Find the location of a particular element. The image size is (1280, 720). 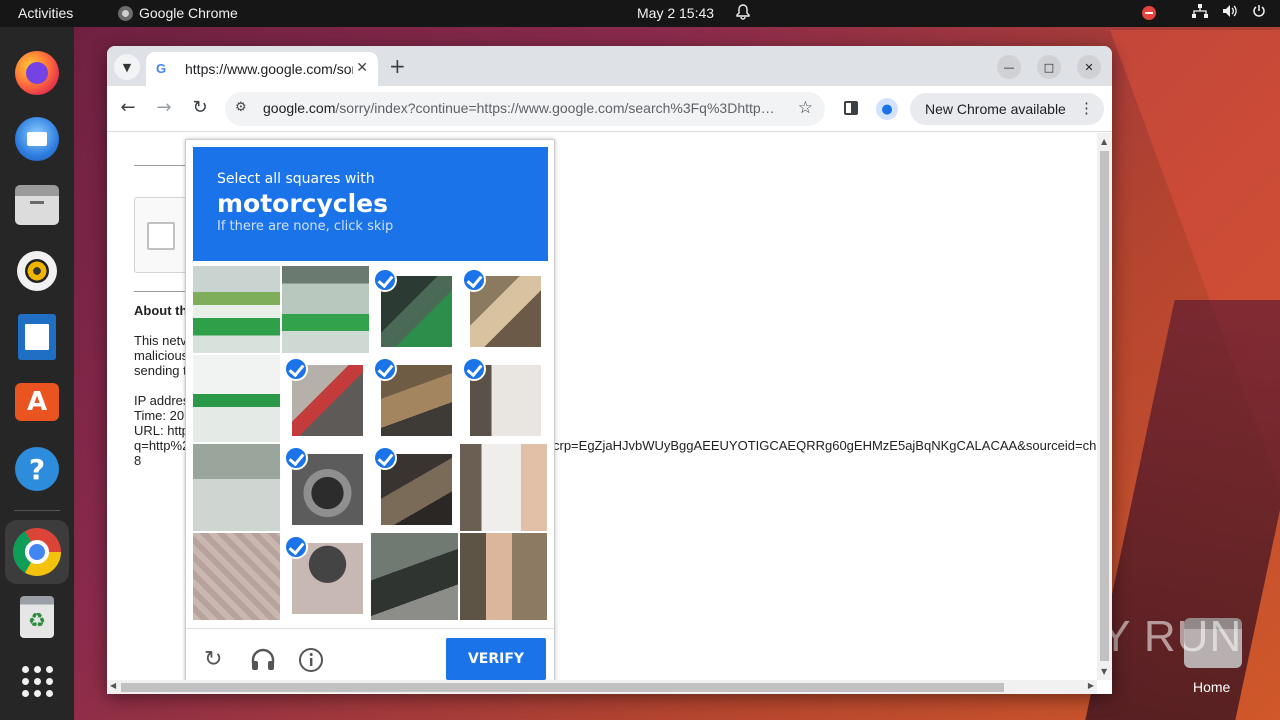

recaptcha-checkbox is located at coordinates (161, 236).